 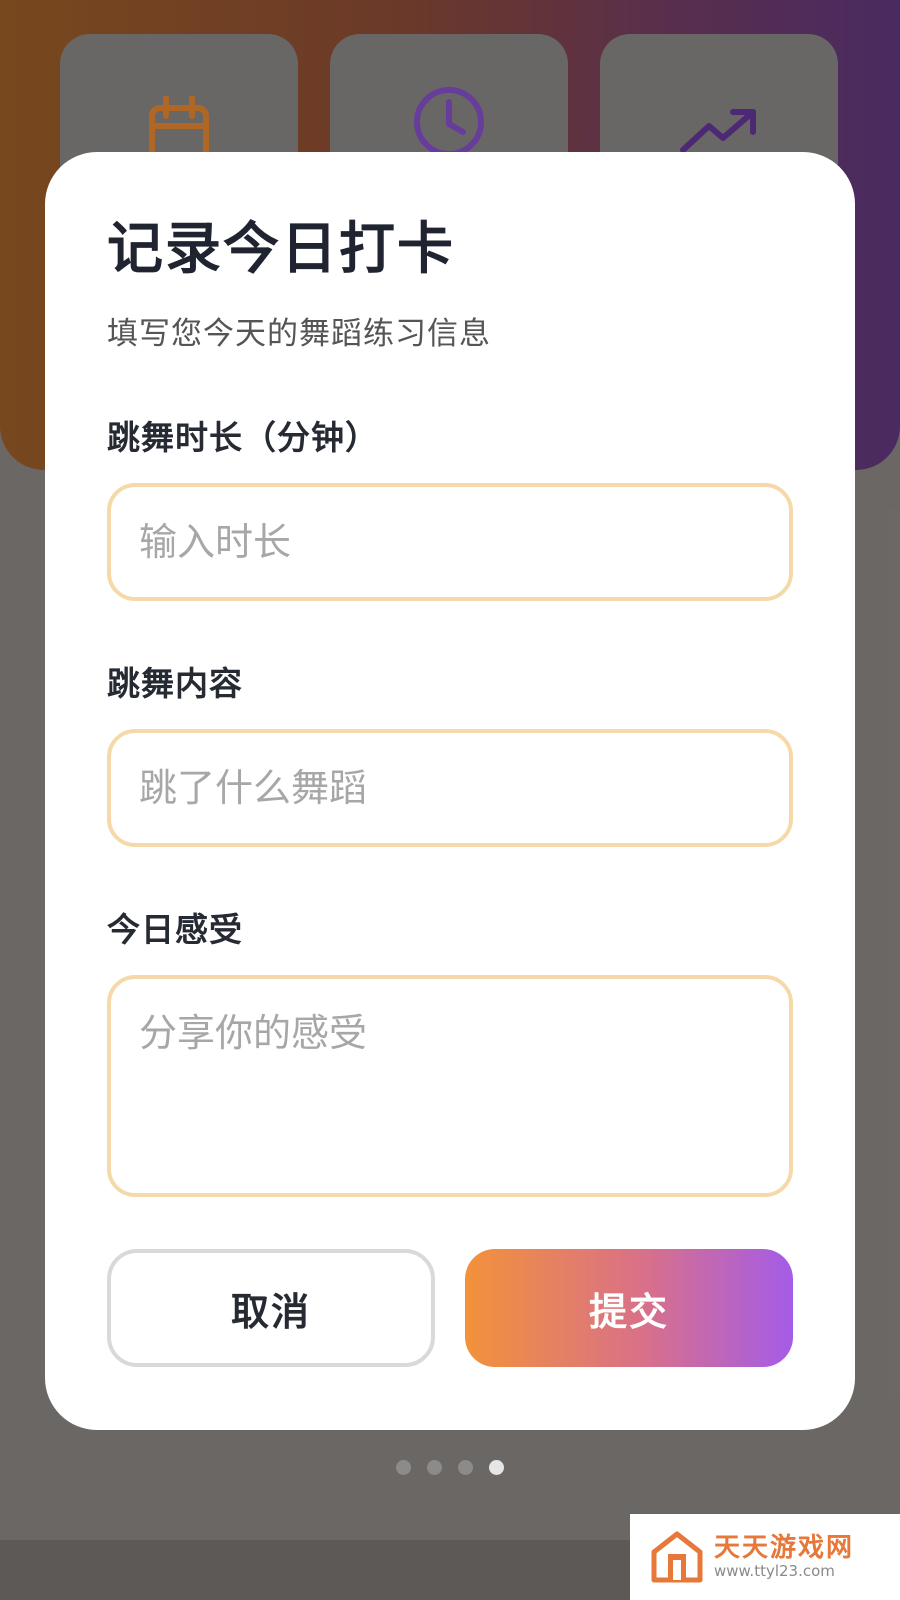 What do you see at coordinates (175, 683) in the screenshot?
I see `content-label: 跳舞内容` at bounding box center [175, 683].